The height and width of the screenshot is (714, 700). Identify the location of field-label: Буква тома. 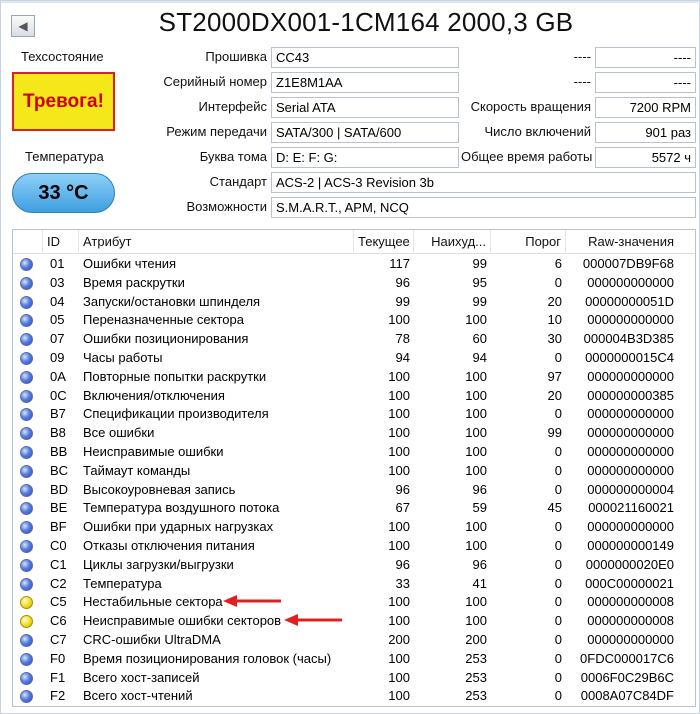
(233, 156).